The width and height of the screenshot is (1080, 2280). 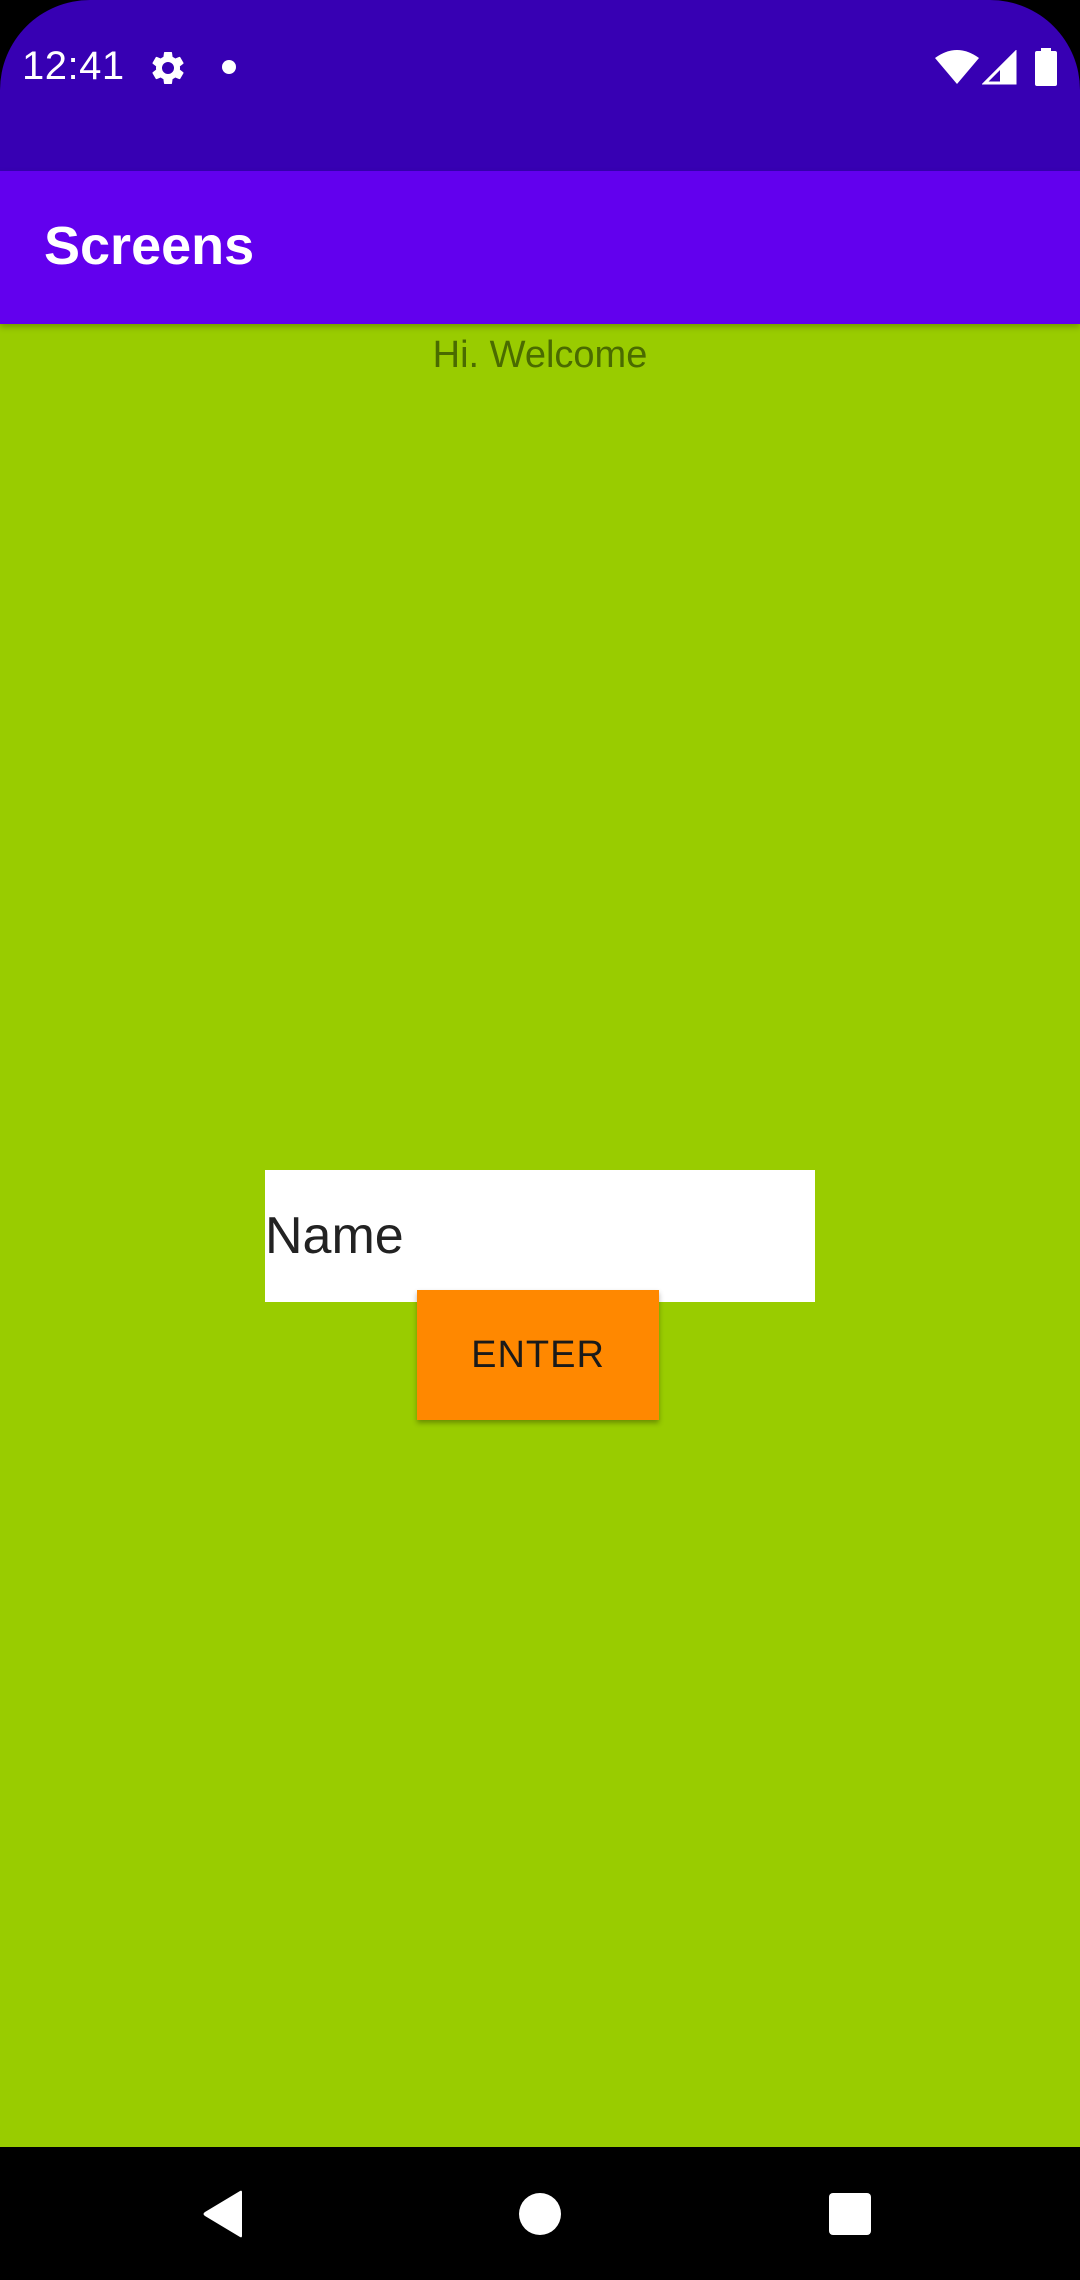 What do you see at coordinates (73, 66) in the screenshot?
I see `status-time: 12:41` at bounding box center [73, 66].